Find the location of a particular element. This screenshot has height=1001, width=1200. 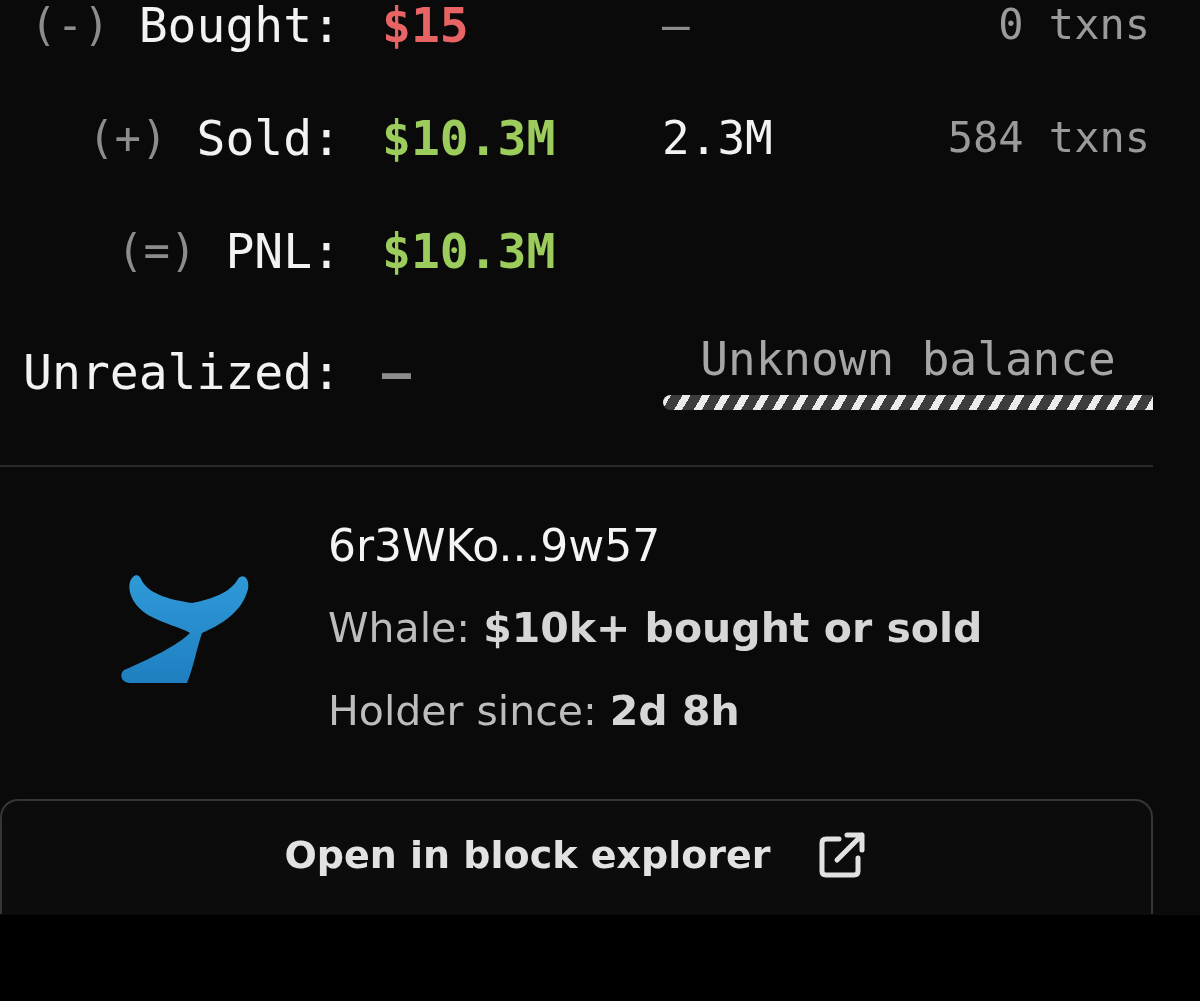

token-amount: — is located at coordinates (676, 25).